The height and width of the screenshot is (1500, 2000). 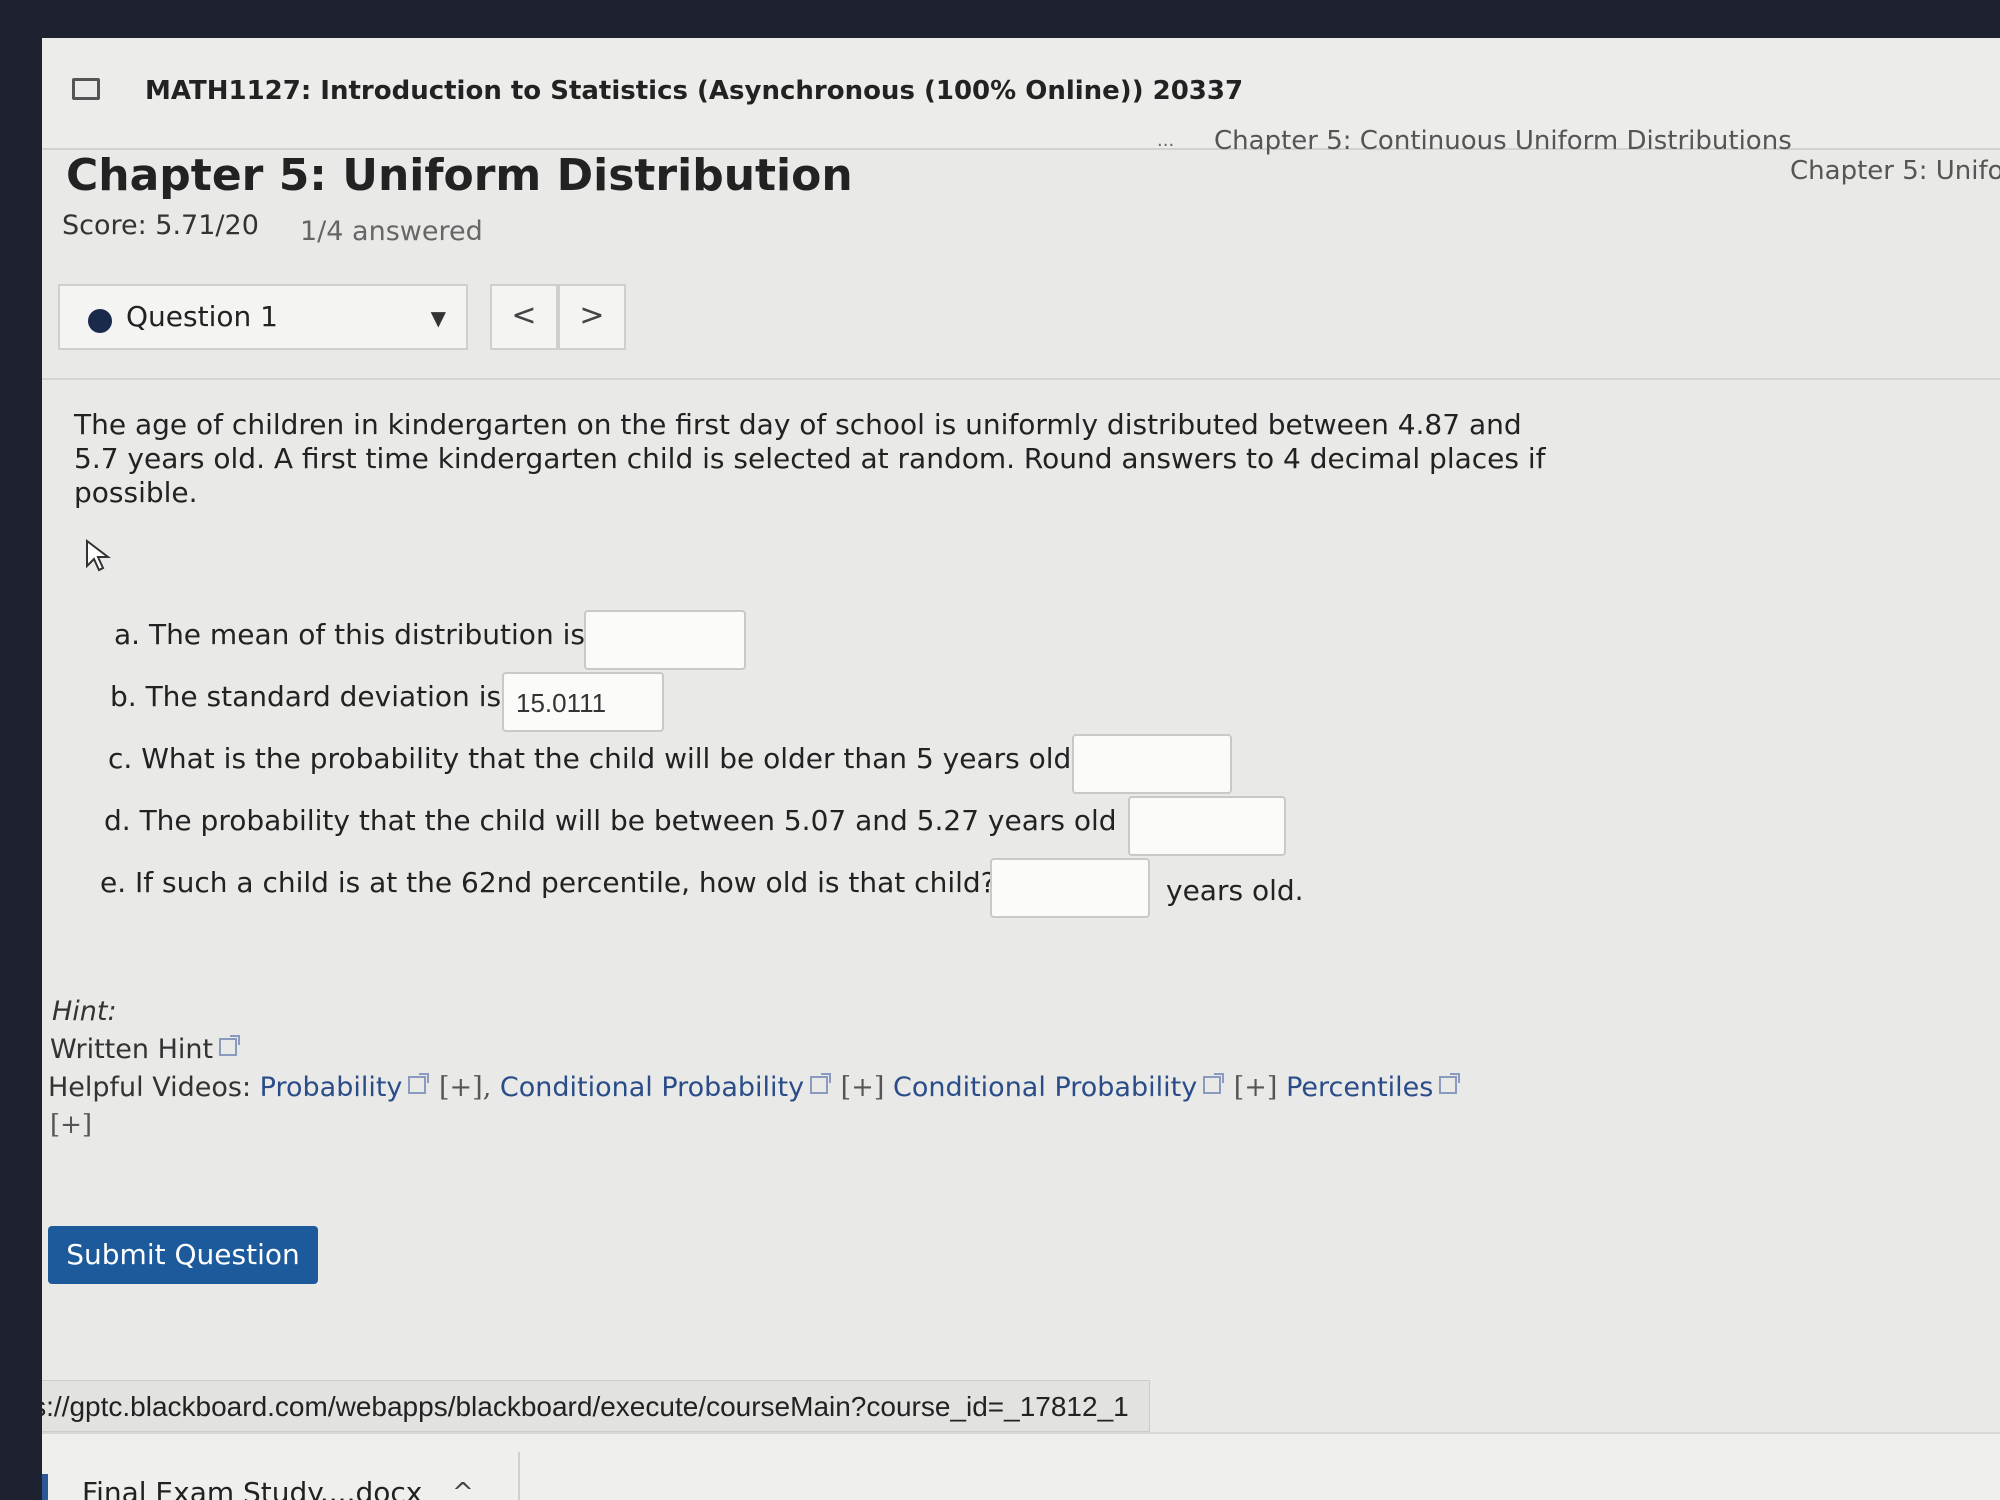 I want to click on question-status-dot-icon, so click(x=100, y=321).